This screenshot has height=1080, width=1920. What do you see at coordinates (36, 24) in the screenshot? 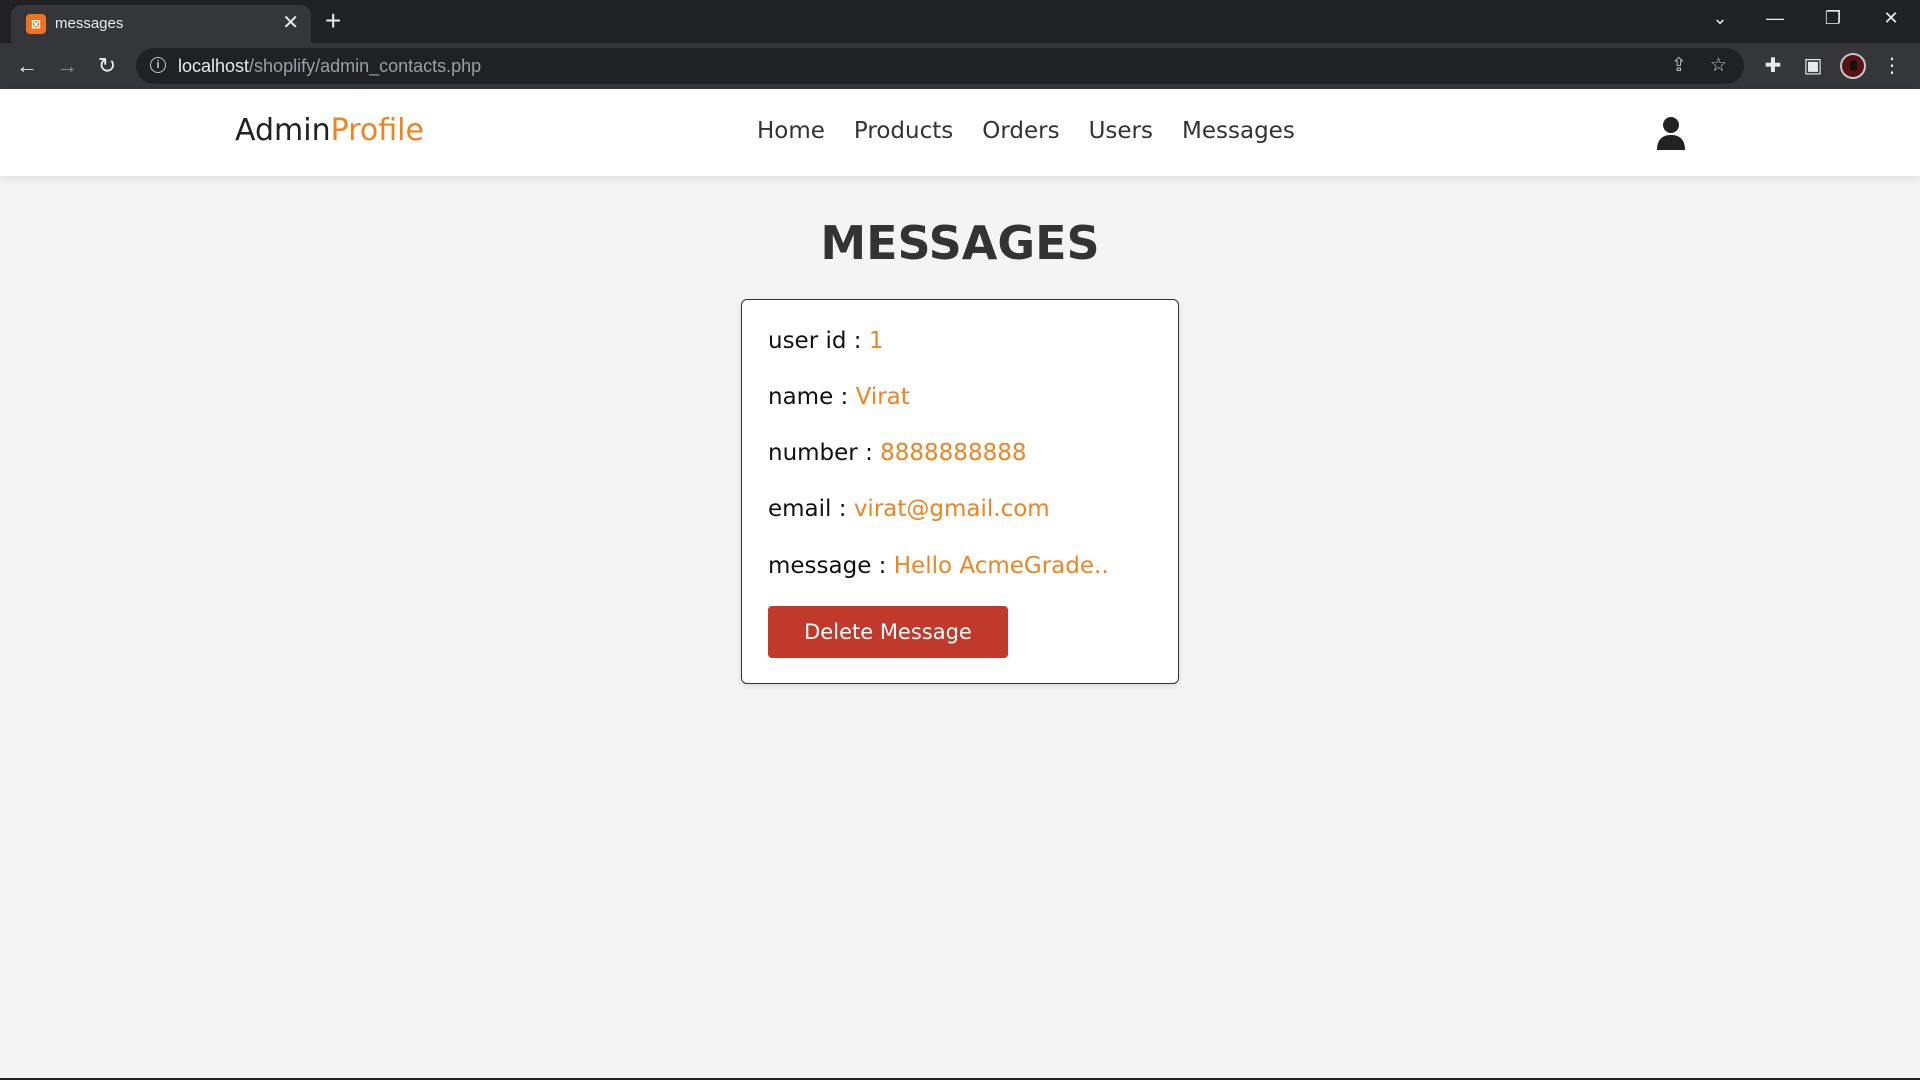
I see `xampp-icon: ⊠` at bounding box center [36, 24].